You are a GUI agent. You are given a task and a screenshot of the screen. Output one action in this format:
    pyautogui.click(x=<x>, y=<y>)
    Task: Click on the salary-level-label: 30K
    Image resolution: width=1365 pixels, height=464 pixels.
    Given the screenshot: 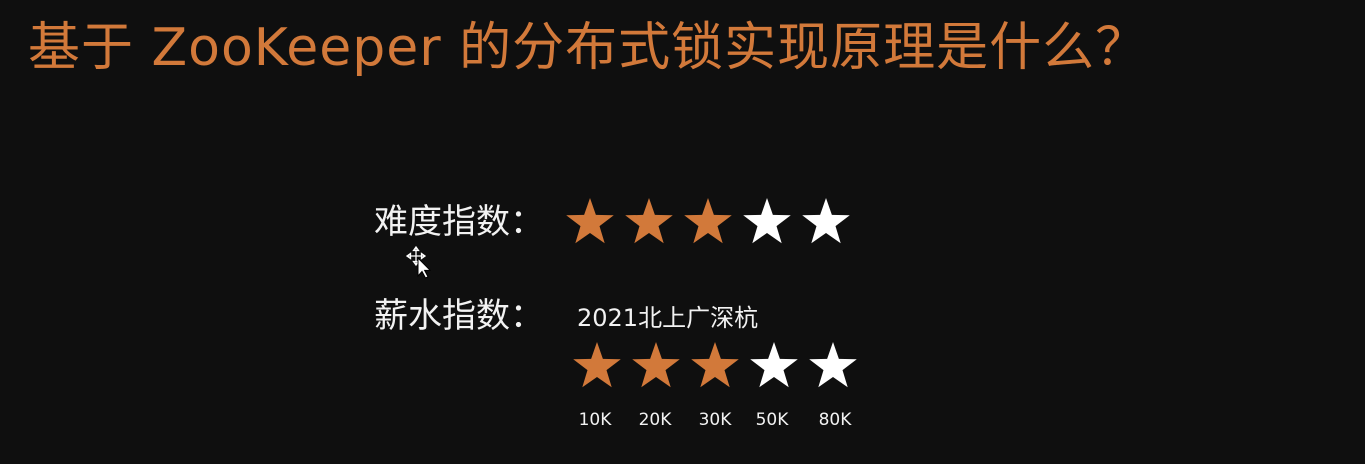 What is the action you would take?
    pyautogui.click(x=715, y=420)
    